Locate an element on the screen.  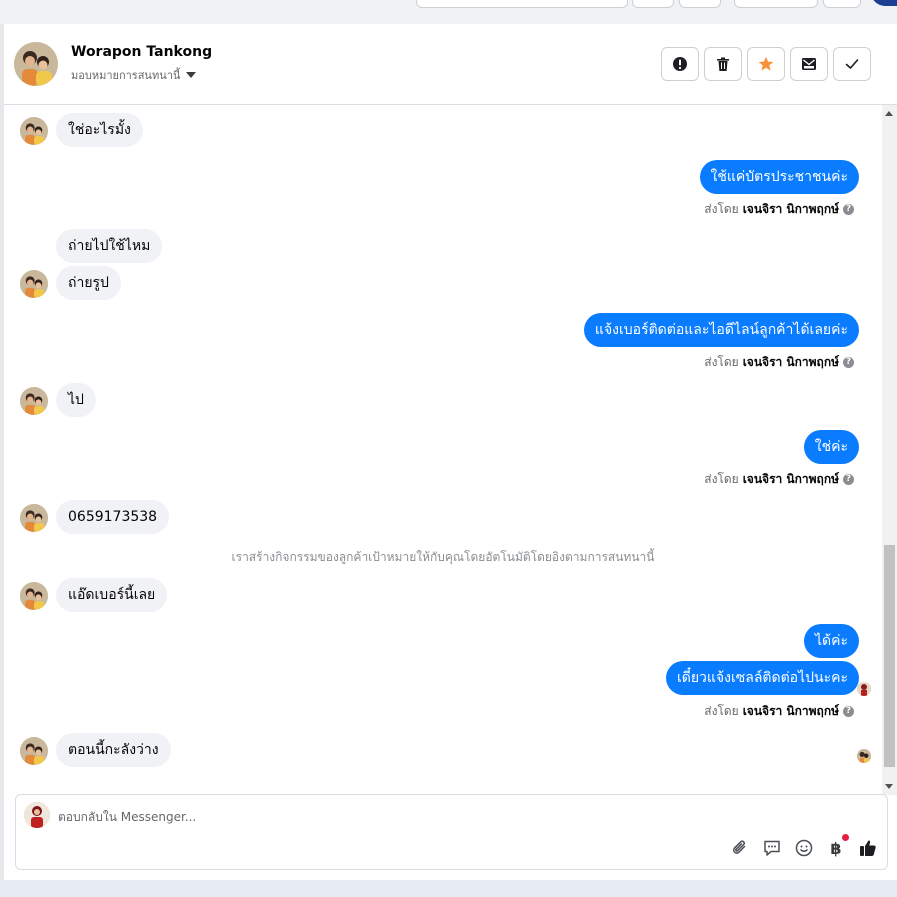
baht-icon: ฿ is located at coordinates (836, 848).